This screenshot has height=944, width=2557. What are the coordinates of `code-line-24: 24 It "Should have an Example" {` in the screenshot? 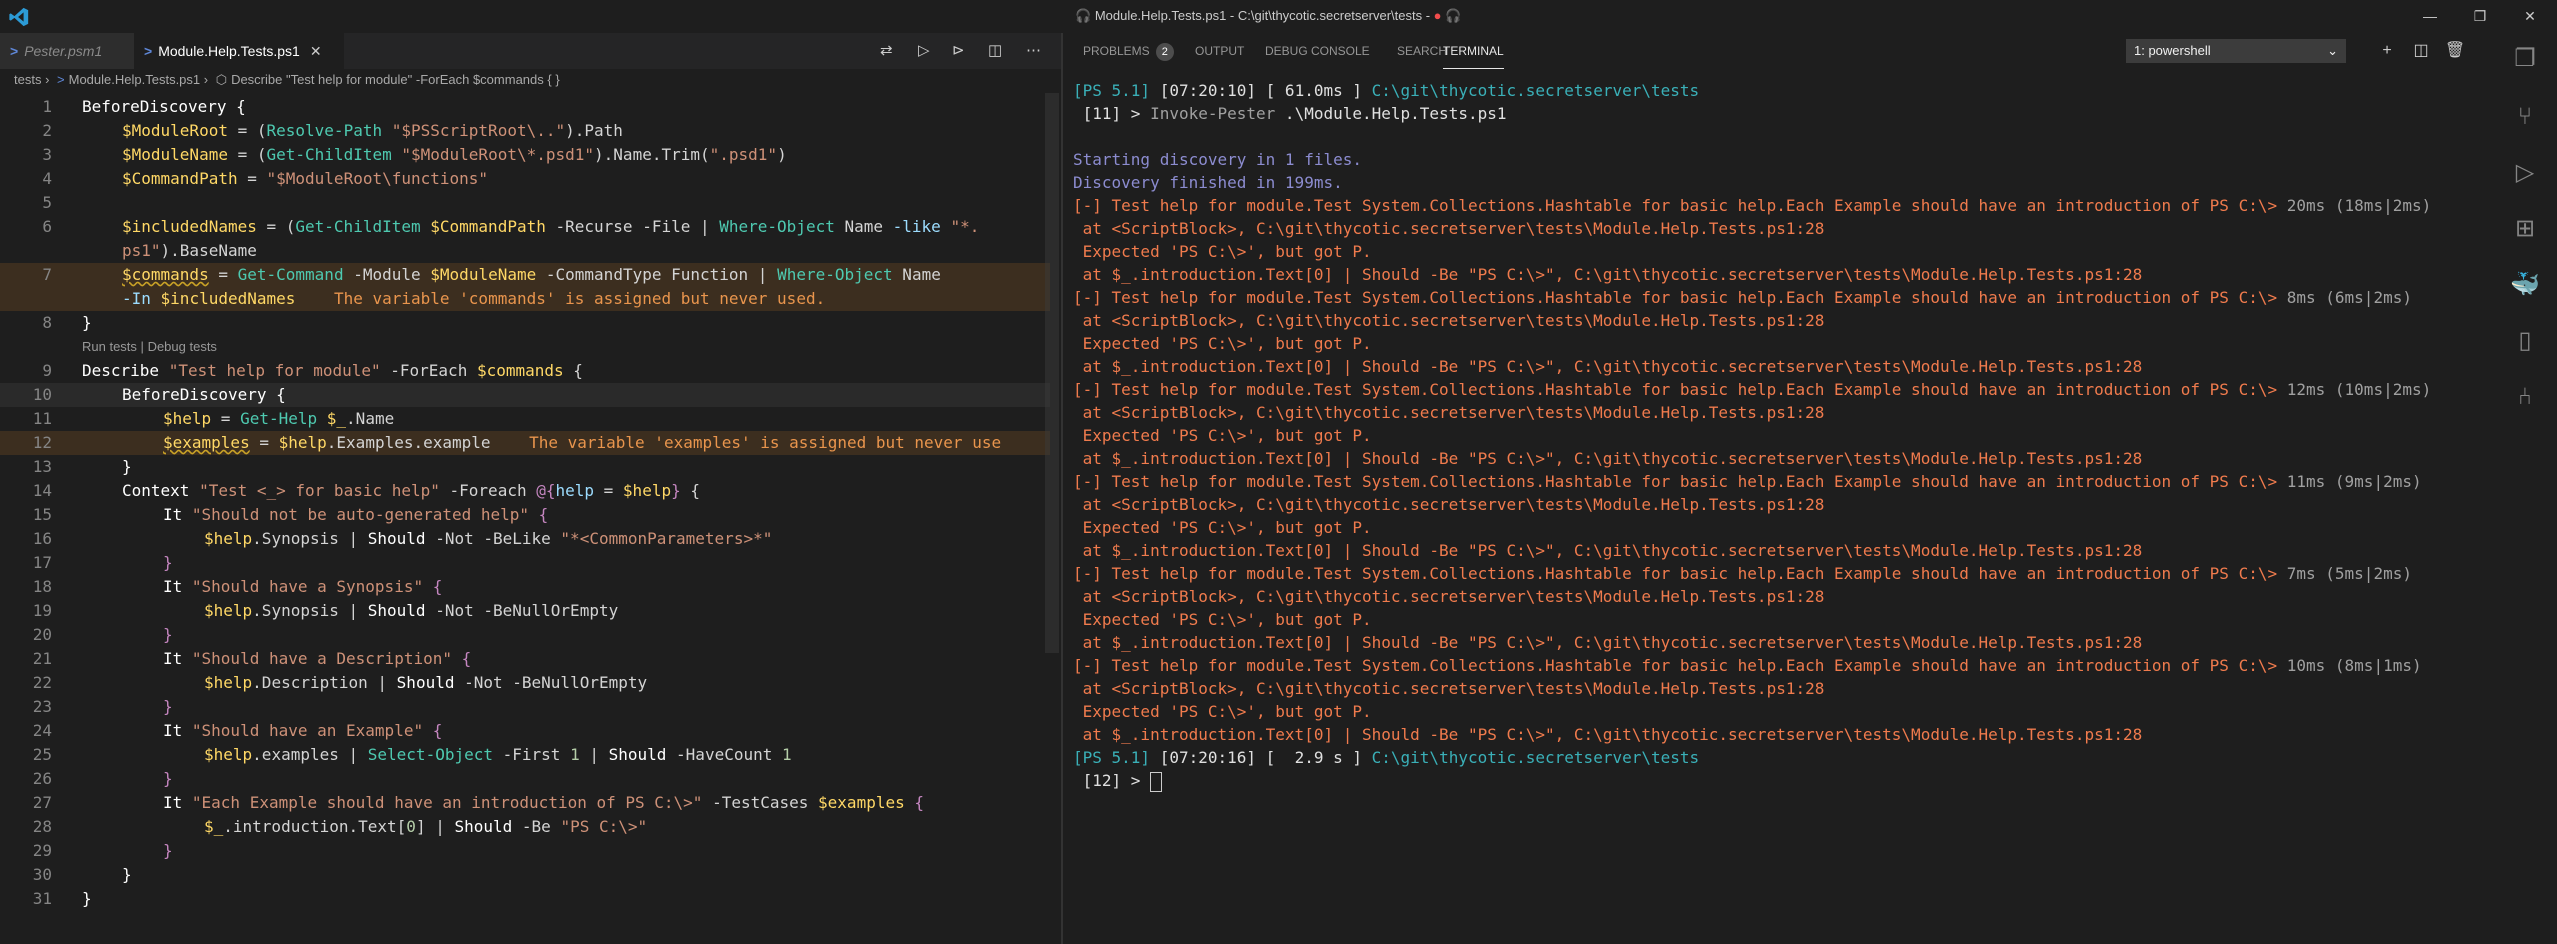 It's located at (525, 731).